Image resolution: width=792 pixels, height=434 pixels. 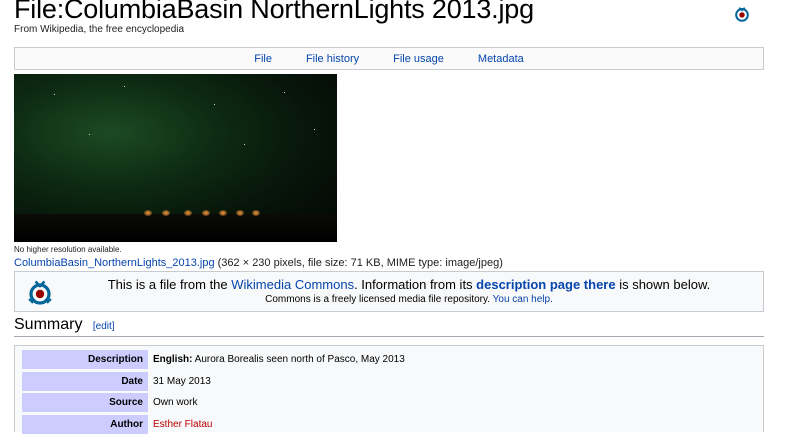 I want to click on tab-file-history: File history, so click(x=332, y=59).